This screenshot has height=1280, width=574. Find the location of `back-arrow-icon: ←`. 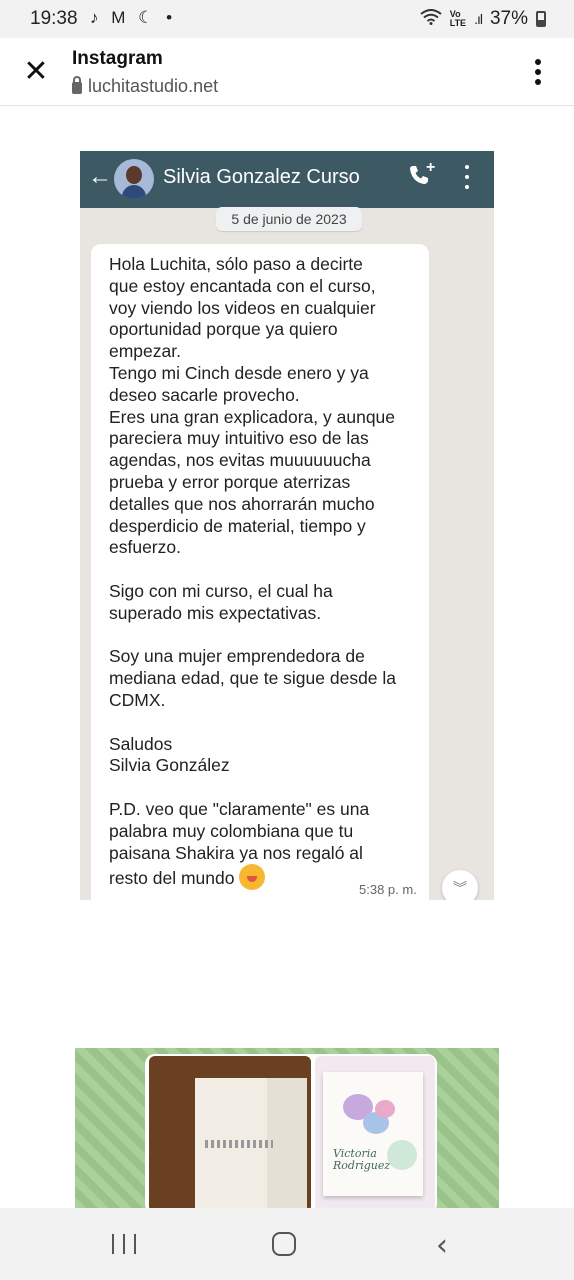

back-arrow-icon: ← is located at coordinates (100, 176).